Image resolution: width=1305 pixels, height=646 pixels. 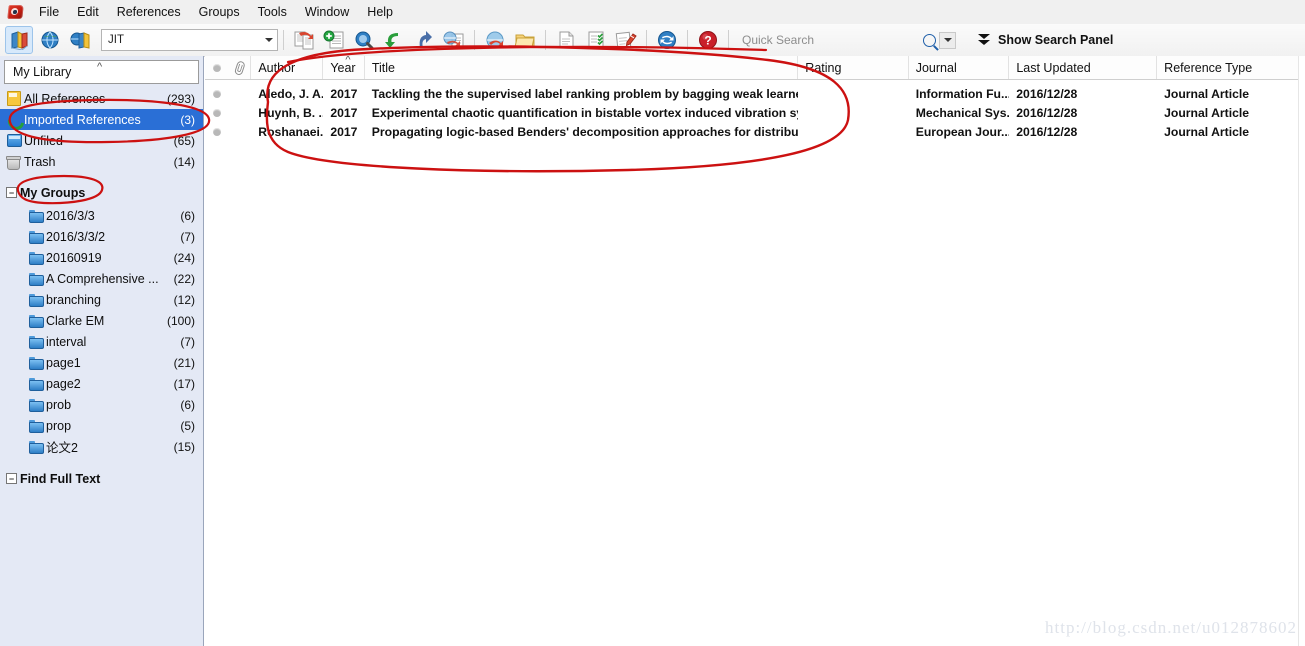 What do you see at coordinates (49, 12) in the screenshot?
I see `menu-item-file: File` at bounding box center [49, 12].